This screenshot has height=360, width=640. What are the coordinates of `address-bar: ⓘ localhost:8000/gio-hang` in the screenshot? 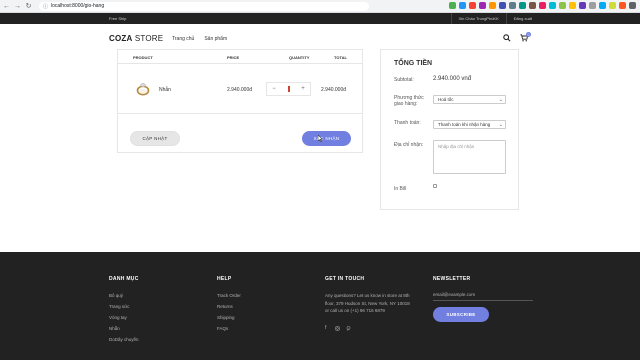 It's located at (204, 6).